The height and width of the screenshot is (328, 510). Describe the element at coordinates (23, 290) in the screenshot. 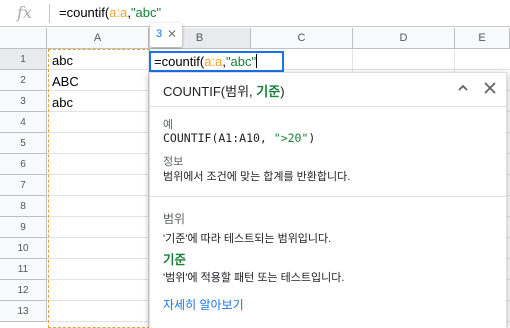

I see `row-header-12: 12` at that location.